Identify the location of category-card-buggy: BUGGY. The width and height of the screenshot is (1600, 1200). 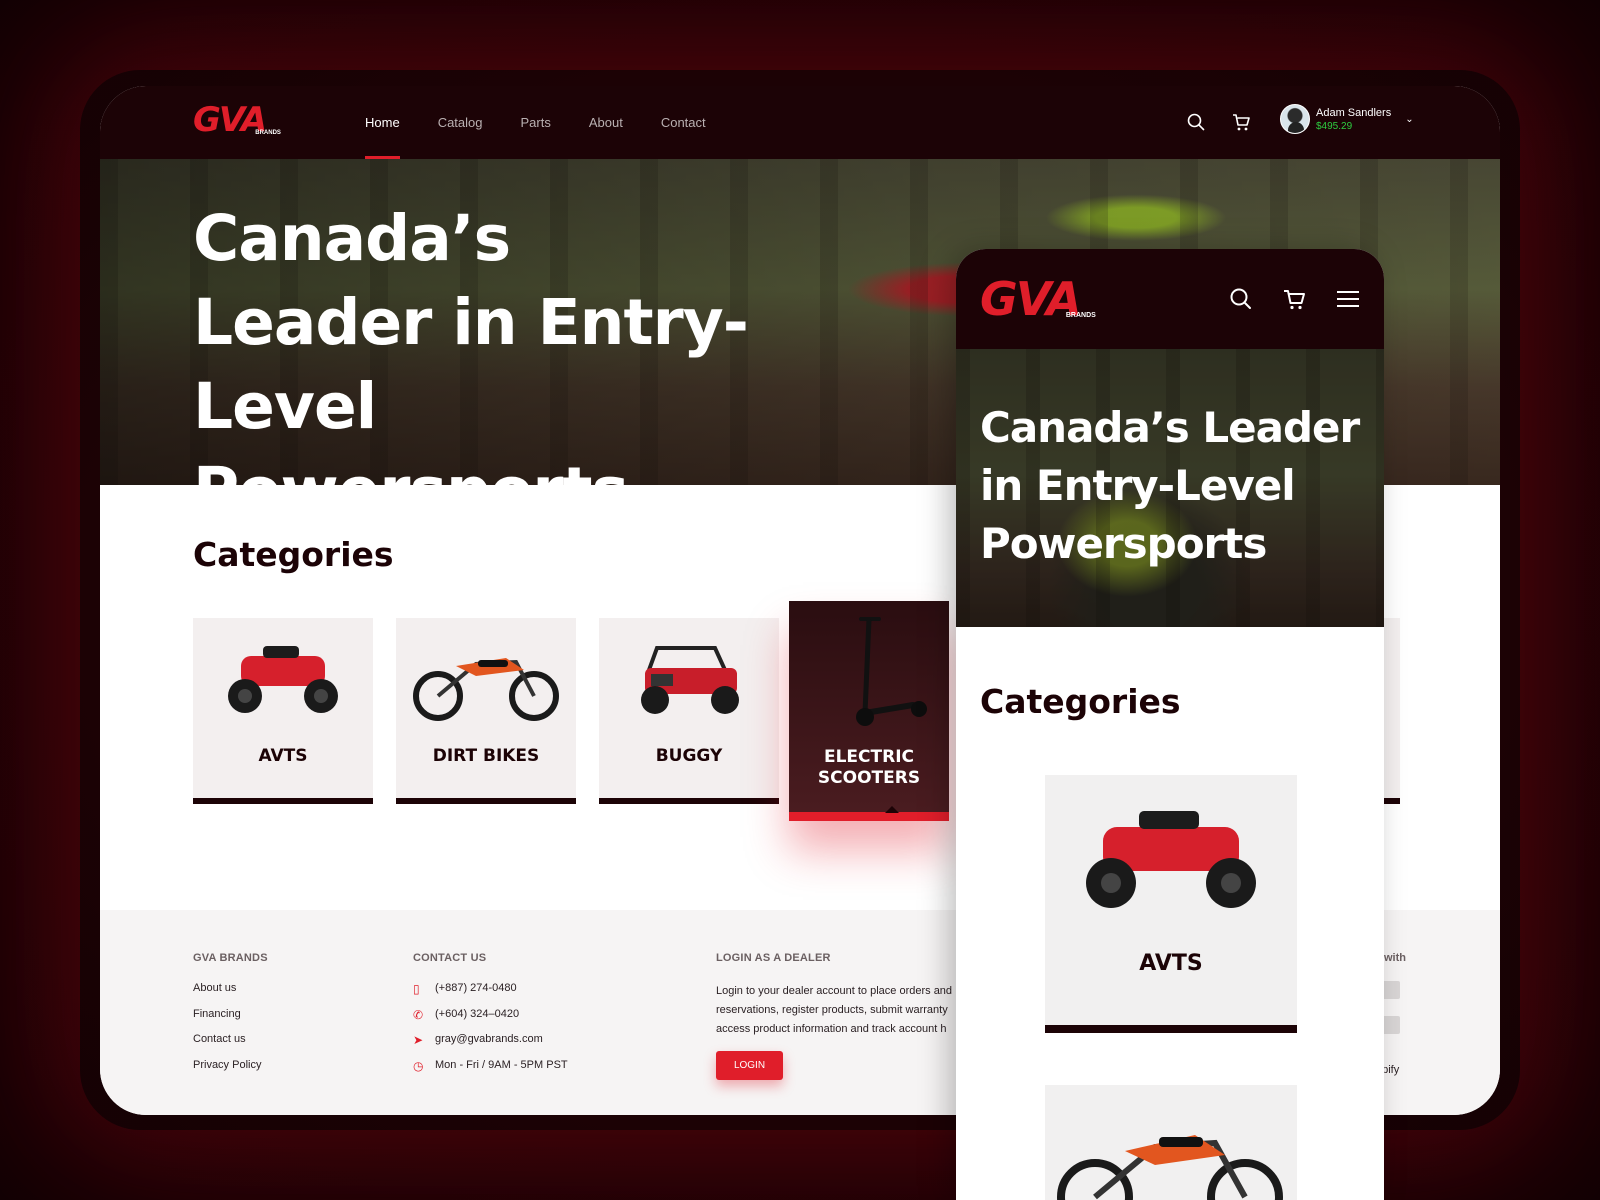
(689, 711).